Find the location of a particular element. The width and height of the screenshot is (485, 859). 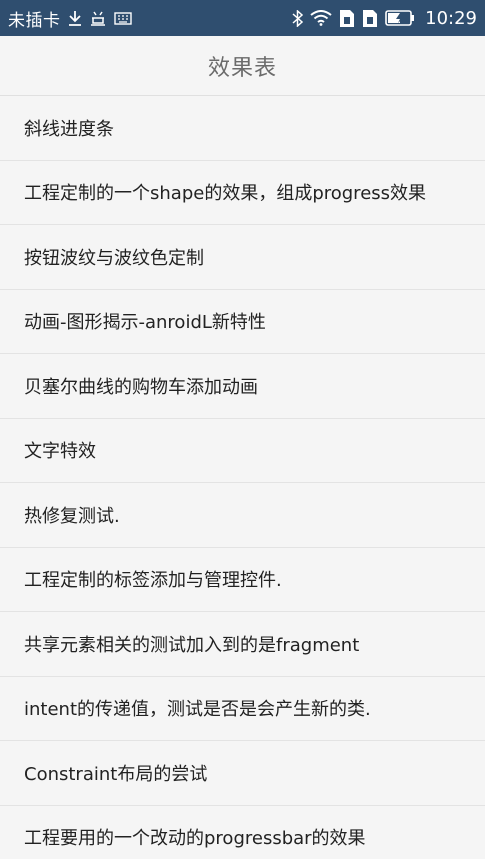

list-item: 工程要用的一个改动的progressbar的效果 is located at coordinates (242, 832).